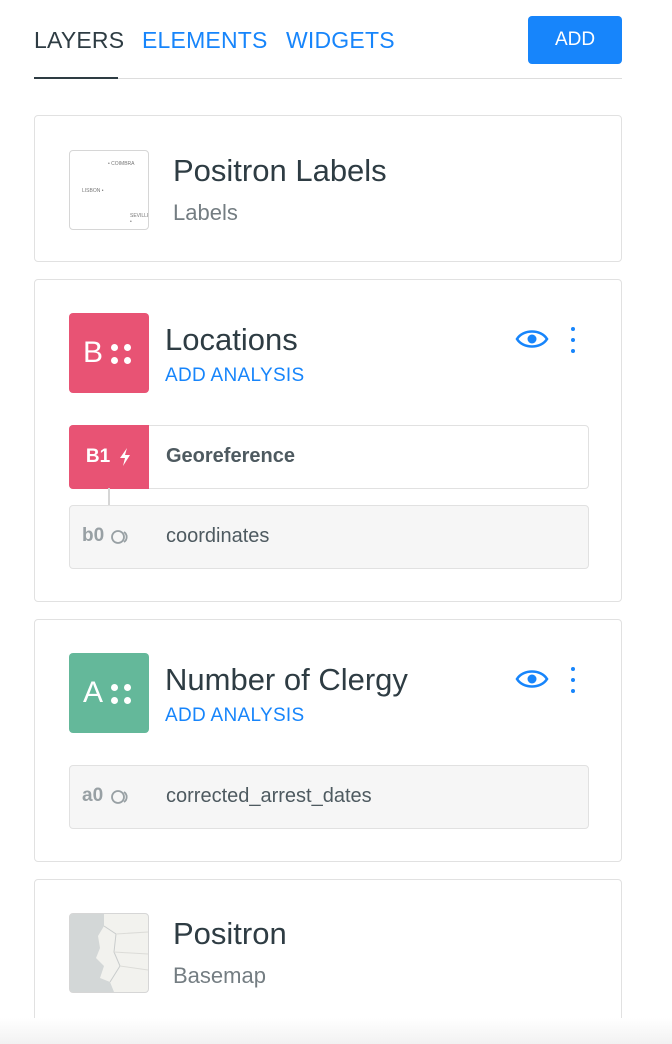 The width and height of the screenshot is (672, 1044). I want to click on bottom-scroll-shadow, so click(336, 1031).